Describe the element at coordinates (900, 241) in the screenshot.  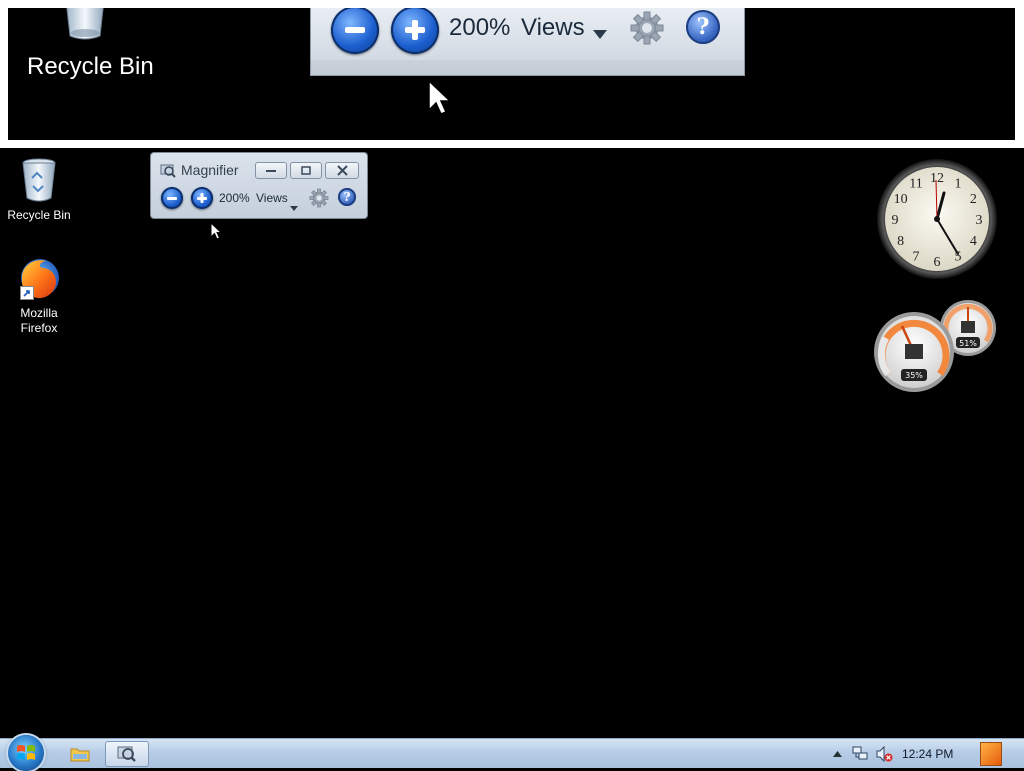
I see `clock-numeral: 8` at that location.